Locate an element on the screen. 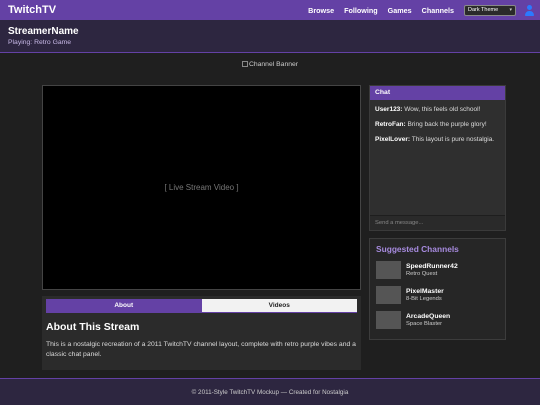 This screenshot has height=405, width=540. nav-following: Following is located at coordinates (361, 10).